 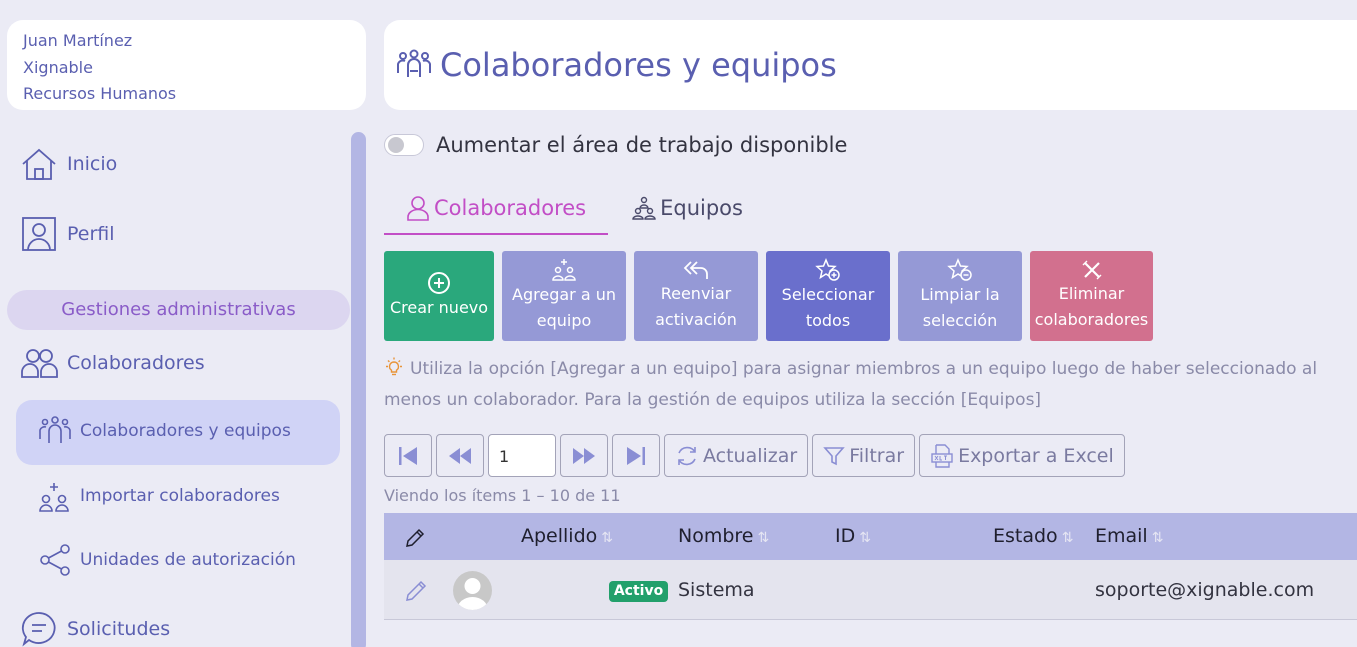 What do you see at coordinates (58, 67) in the screenshot?
I see `user-company: Xignable` at bounding box center [58, 67].